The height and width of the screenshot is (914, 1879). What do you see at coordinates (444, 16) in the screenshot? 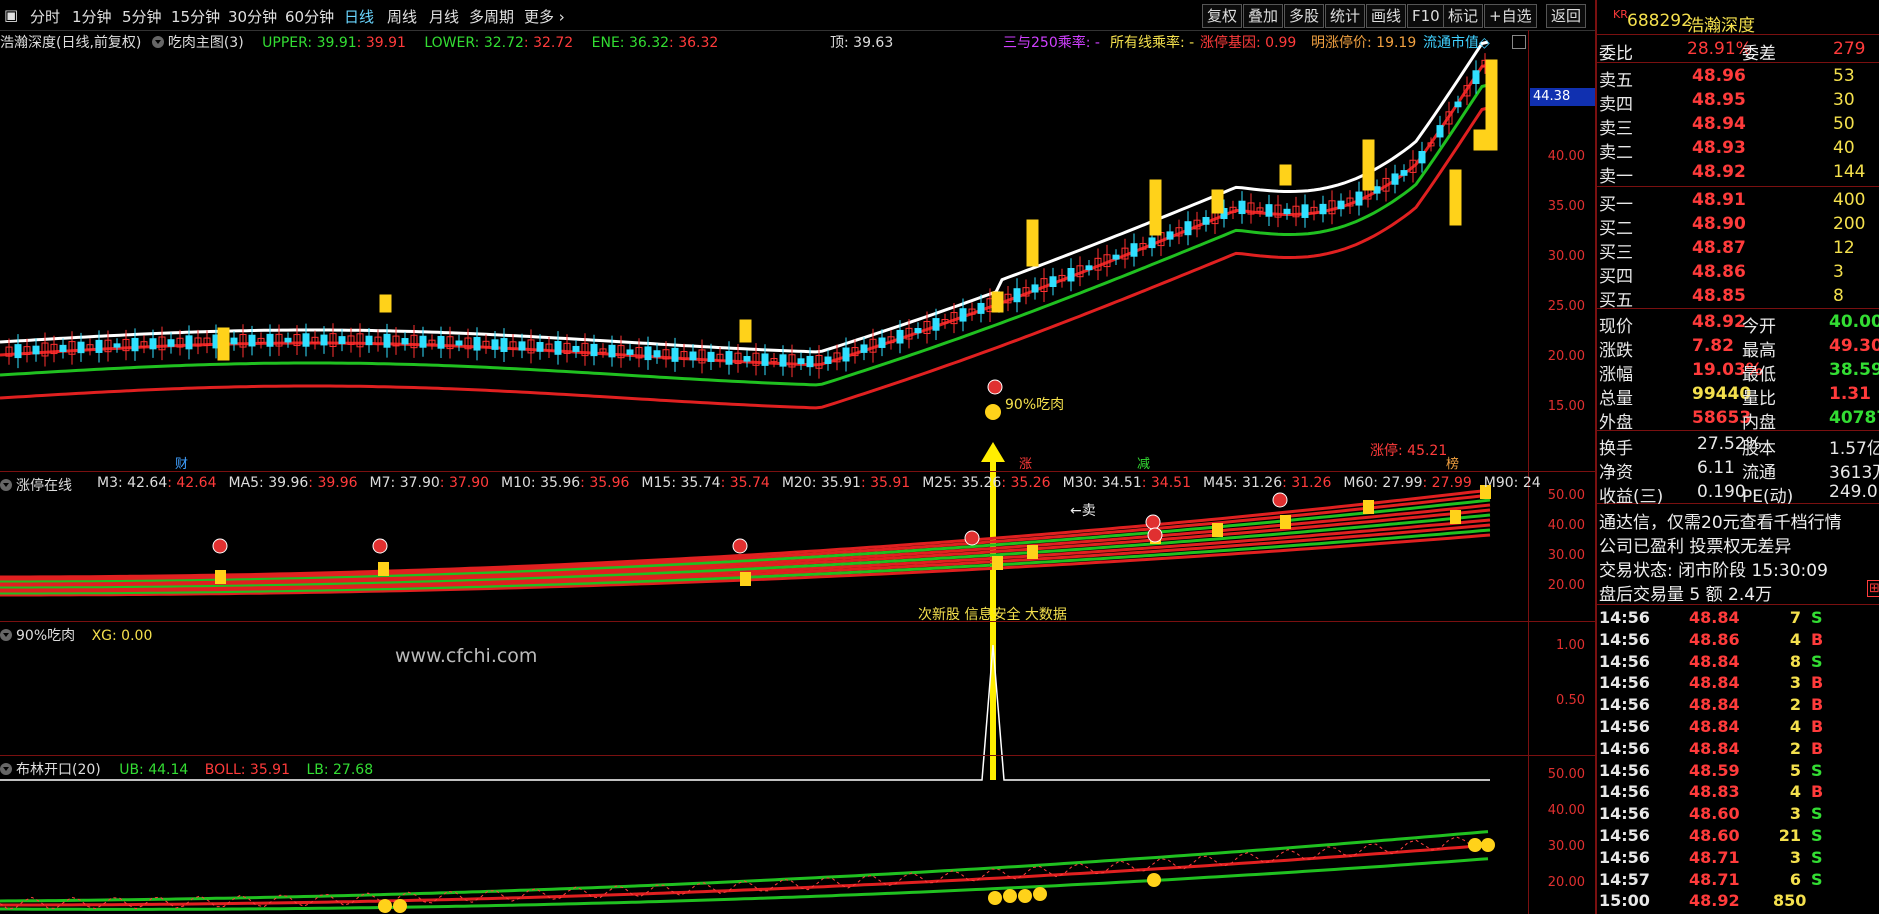
I see `tab-monthly: 月线` at bounding box center [444, 16].